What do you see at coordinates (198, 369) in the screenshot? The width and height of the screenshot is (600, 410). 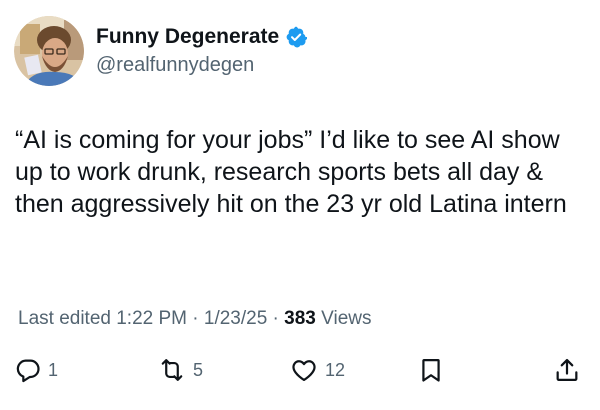 I see `repost-count: 5` at bounding box center [198, 369].